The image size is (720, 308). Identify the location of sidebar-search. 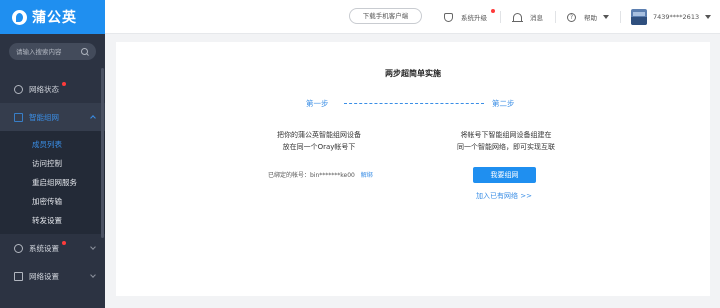
(52, 51).